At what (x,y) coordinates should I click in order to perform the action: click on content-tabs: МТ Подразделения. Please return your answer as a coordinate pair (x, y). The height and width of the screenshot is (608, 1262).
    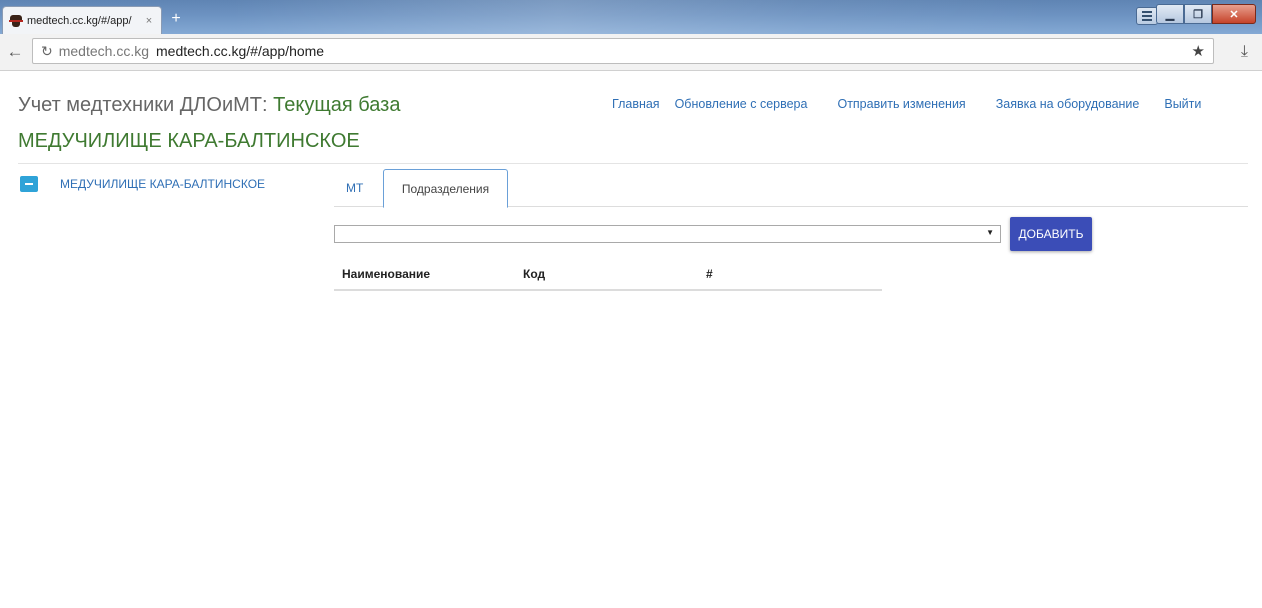
    Looking at the image, I should click on (791, 188).